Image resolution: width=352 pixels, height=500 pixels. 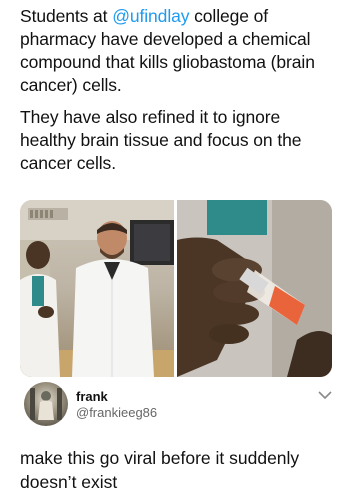 I want to click on avatar, so click(x=46, y=404).